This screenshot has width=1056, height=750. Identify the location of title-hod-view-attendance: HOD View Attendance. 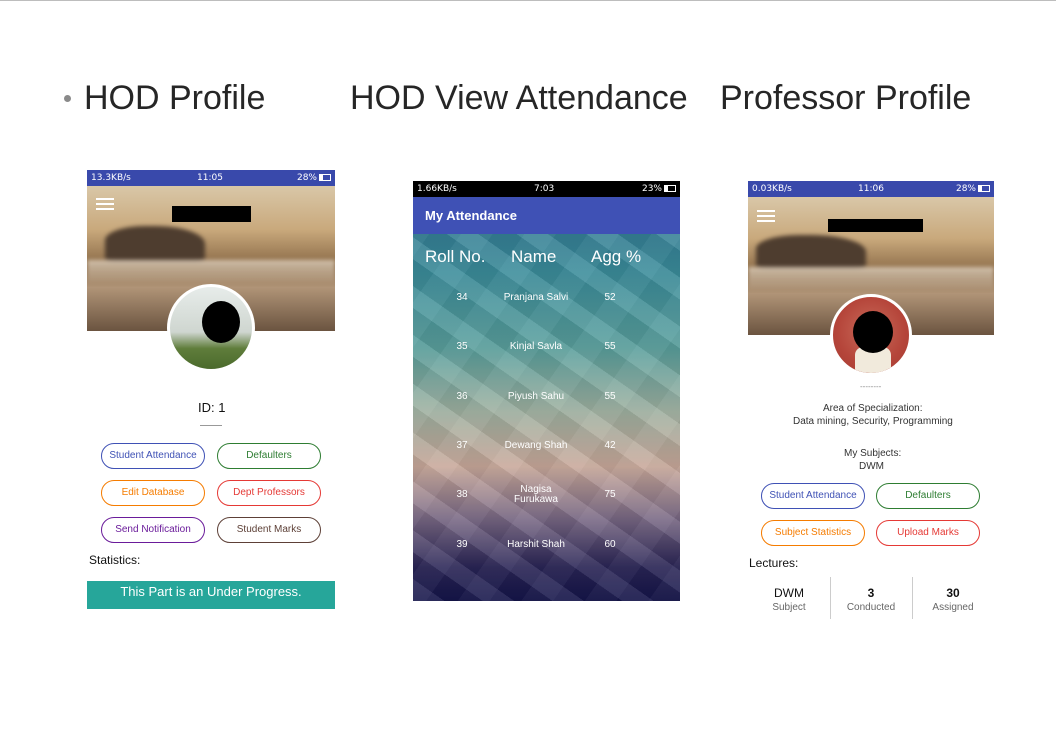
(519, 98).